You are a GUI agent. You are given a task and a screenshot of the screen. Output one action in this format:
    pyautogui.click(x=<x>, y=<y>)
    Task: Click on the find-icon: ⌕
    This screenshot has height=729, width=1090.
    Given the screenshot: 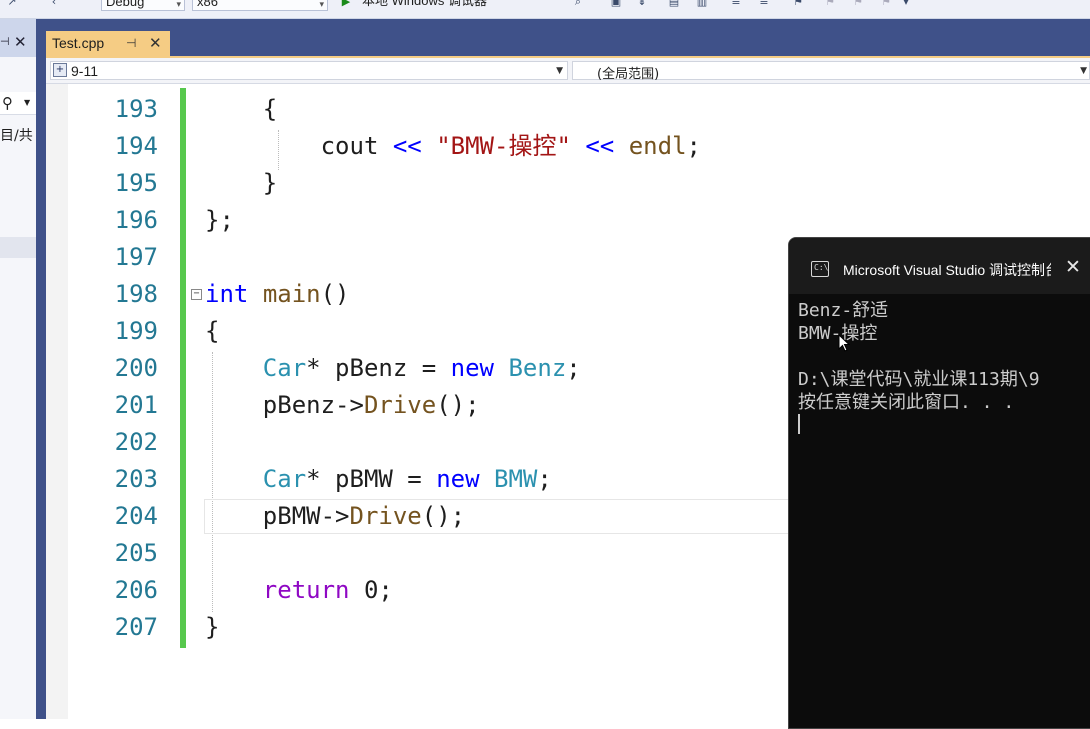 What is the action you would take?
    pyautogui.click(x=578, y=3)
    